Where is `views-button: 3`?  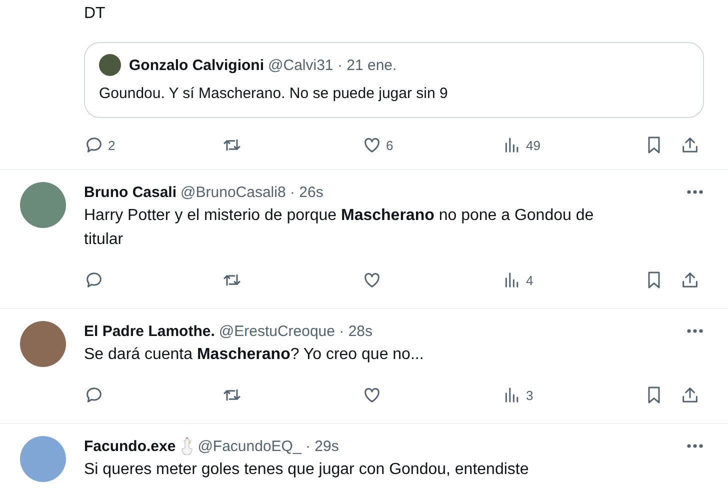 views-button: 3 is located at coordinates (518, 395).